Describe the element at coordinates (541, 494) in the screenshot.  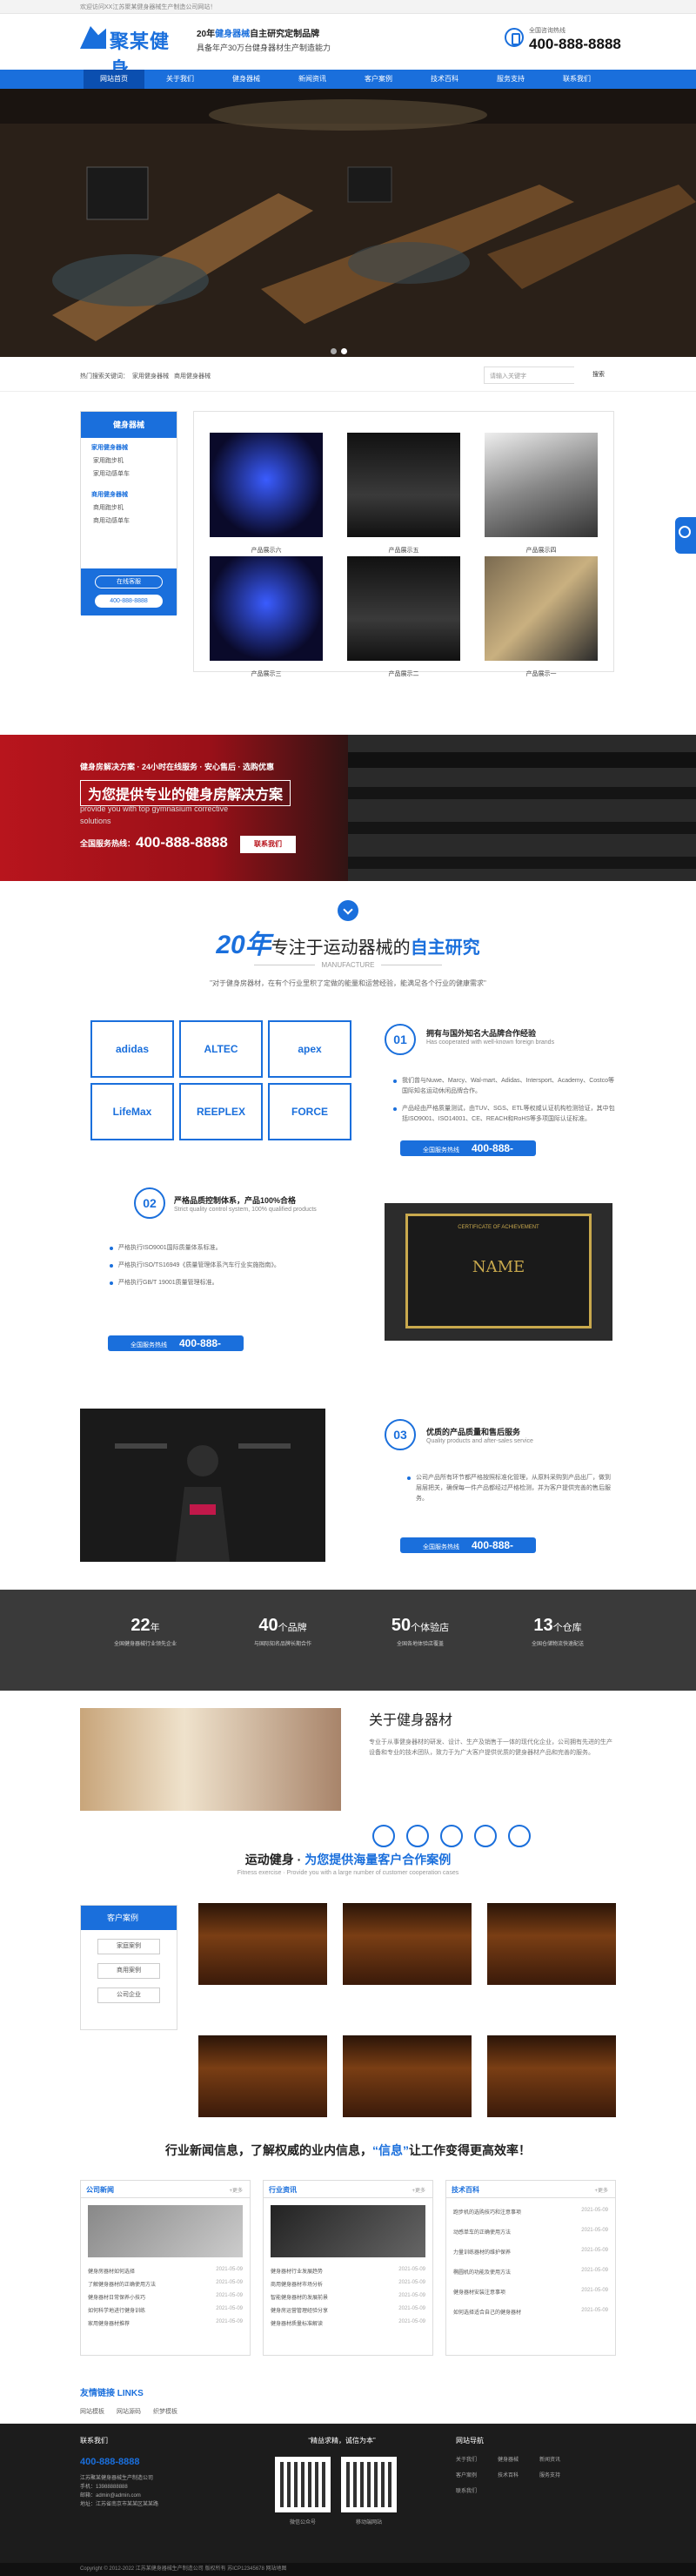
I see `product-card: 产品展示四` at that location.